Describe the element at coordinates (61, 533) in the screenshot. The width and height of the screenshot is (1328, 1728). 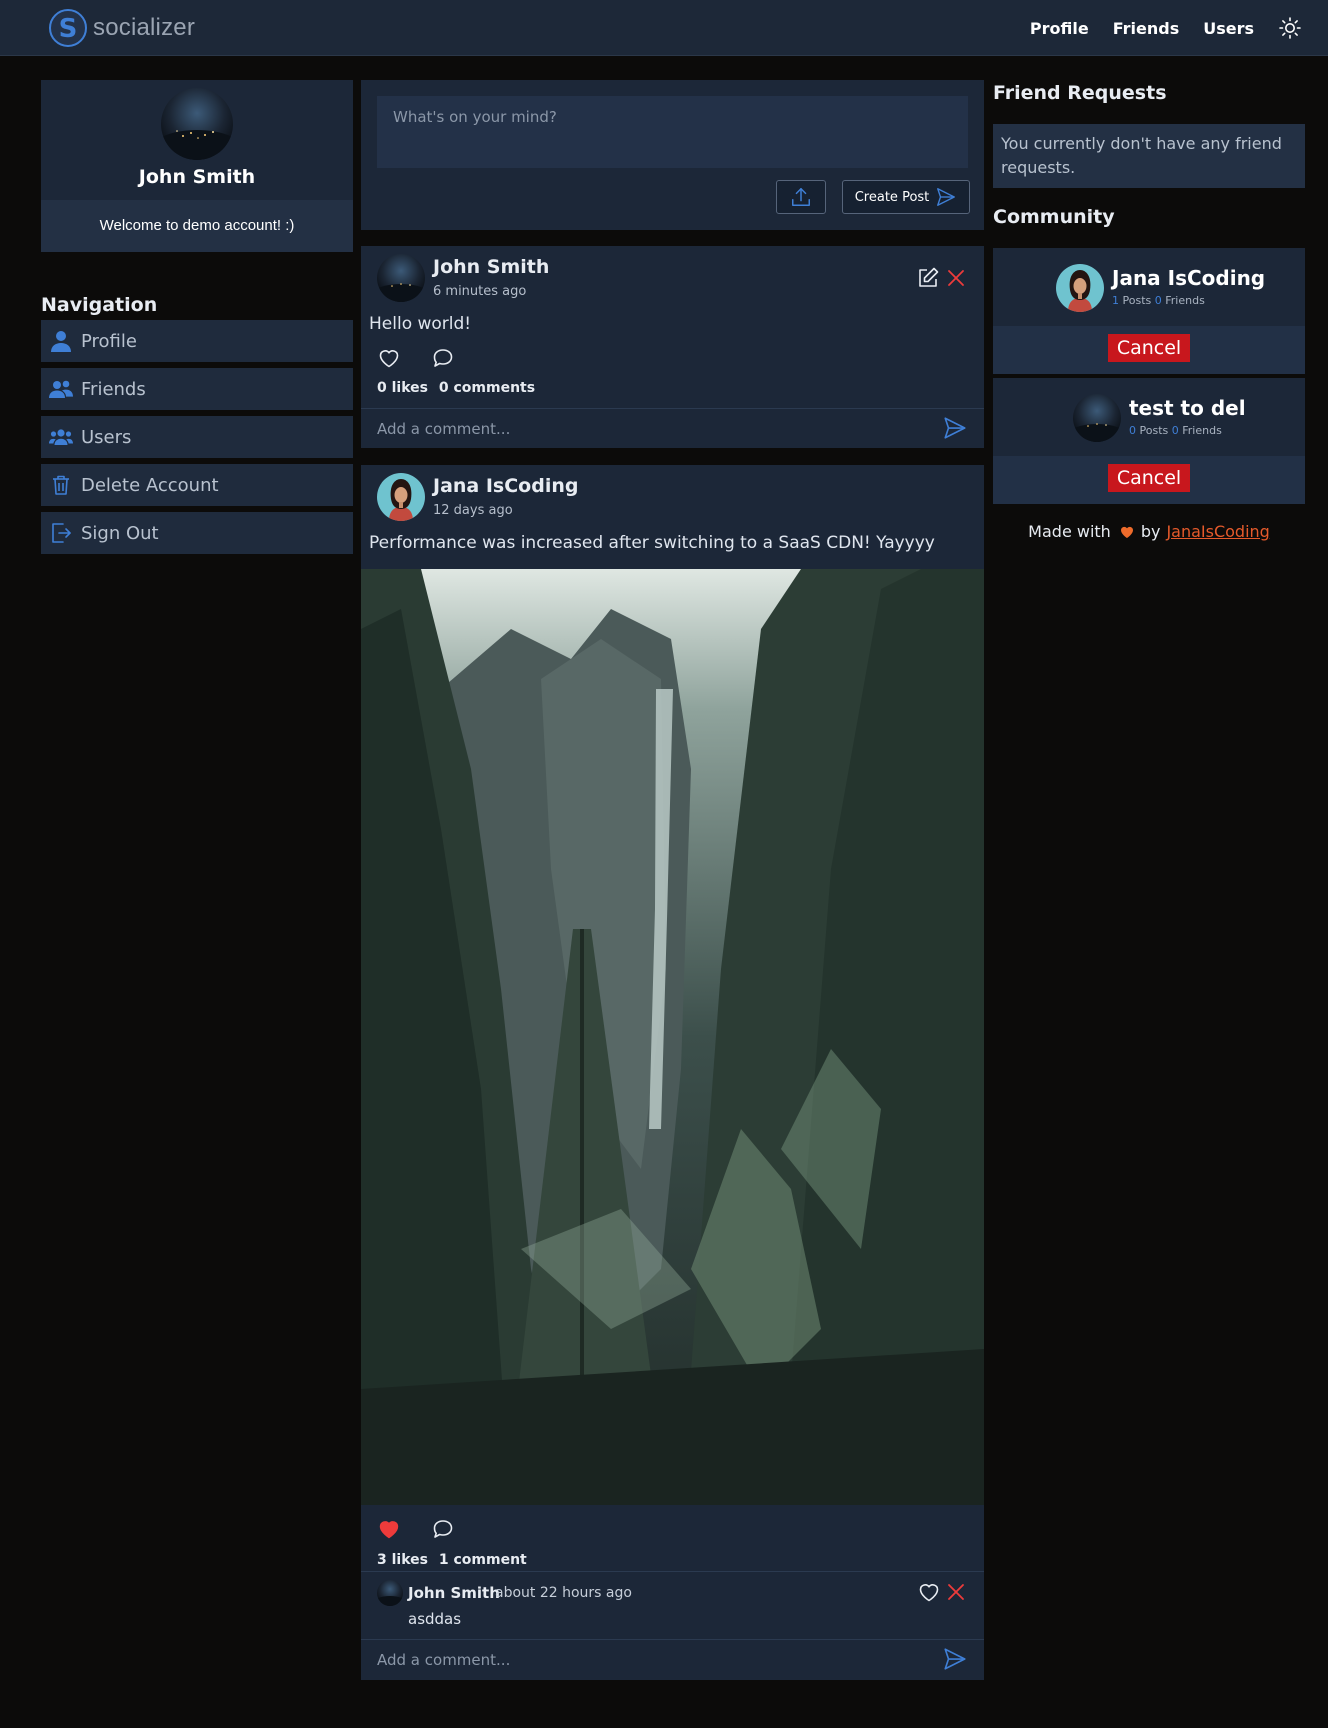
I see `sign-out-icon` at that location.